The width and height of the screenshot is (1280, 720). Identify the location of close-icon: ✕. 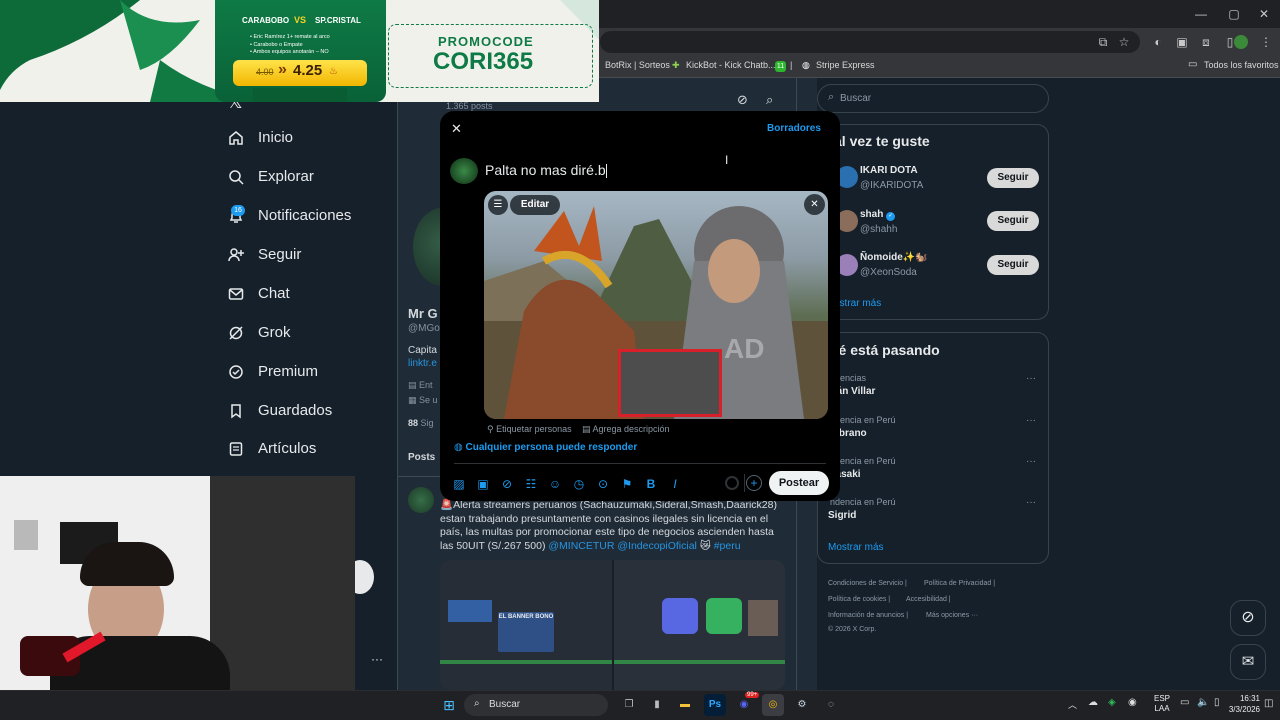
(456, 129).